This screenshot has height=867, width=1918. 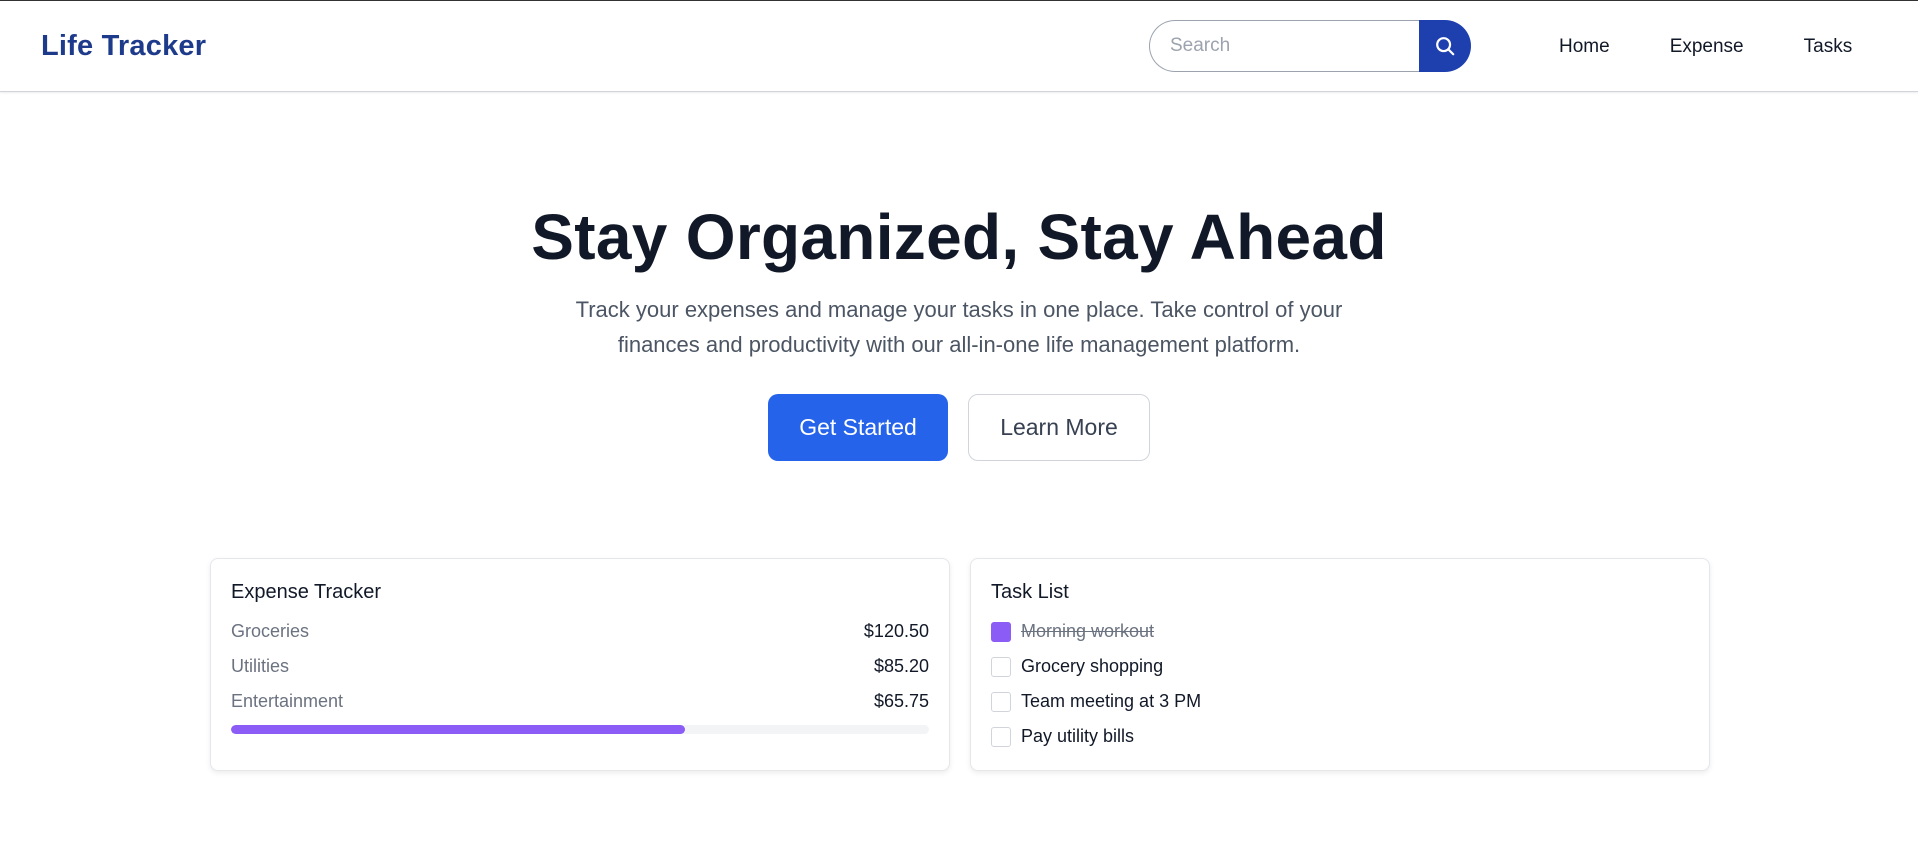 I want to click on task-item: Grocery shopping, so click(x=1340, y=666).